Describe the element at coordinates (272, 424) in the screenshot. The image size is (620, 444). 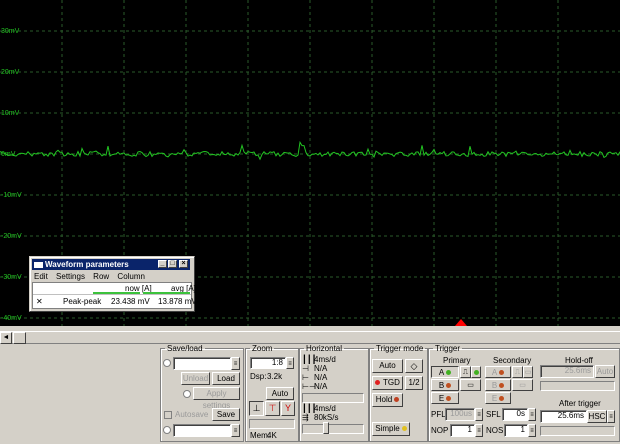
I see `zoom-slider` at that location.